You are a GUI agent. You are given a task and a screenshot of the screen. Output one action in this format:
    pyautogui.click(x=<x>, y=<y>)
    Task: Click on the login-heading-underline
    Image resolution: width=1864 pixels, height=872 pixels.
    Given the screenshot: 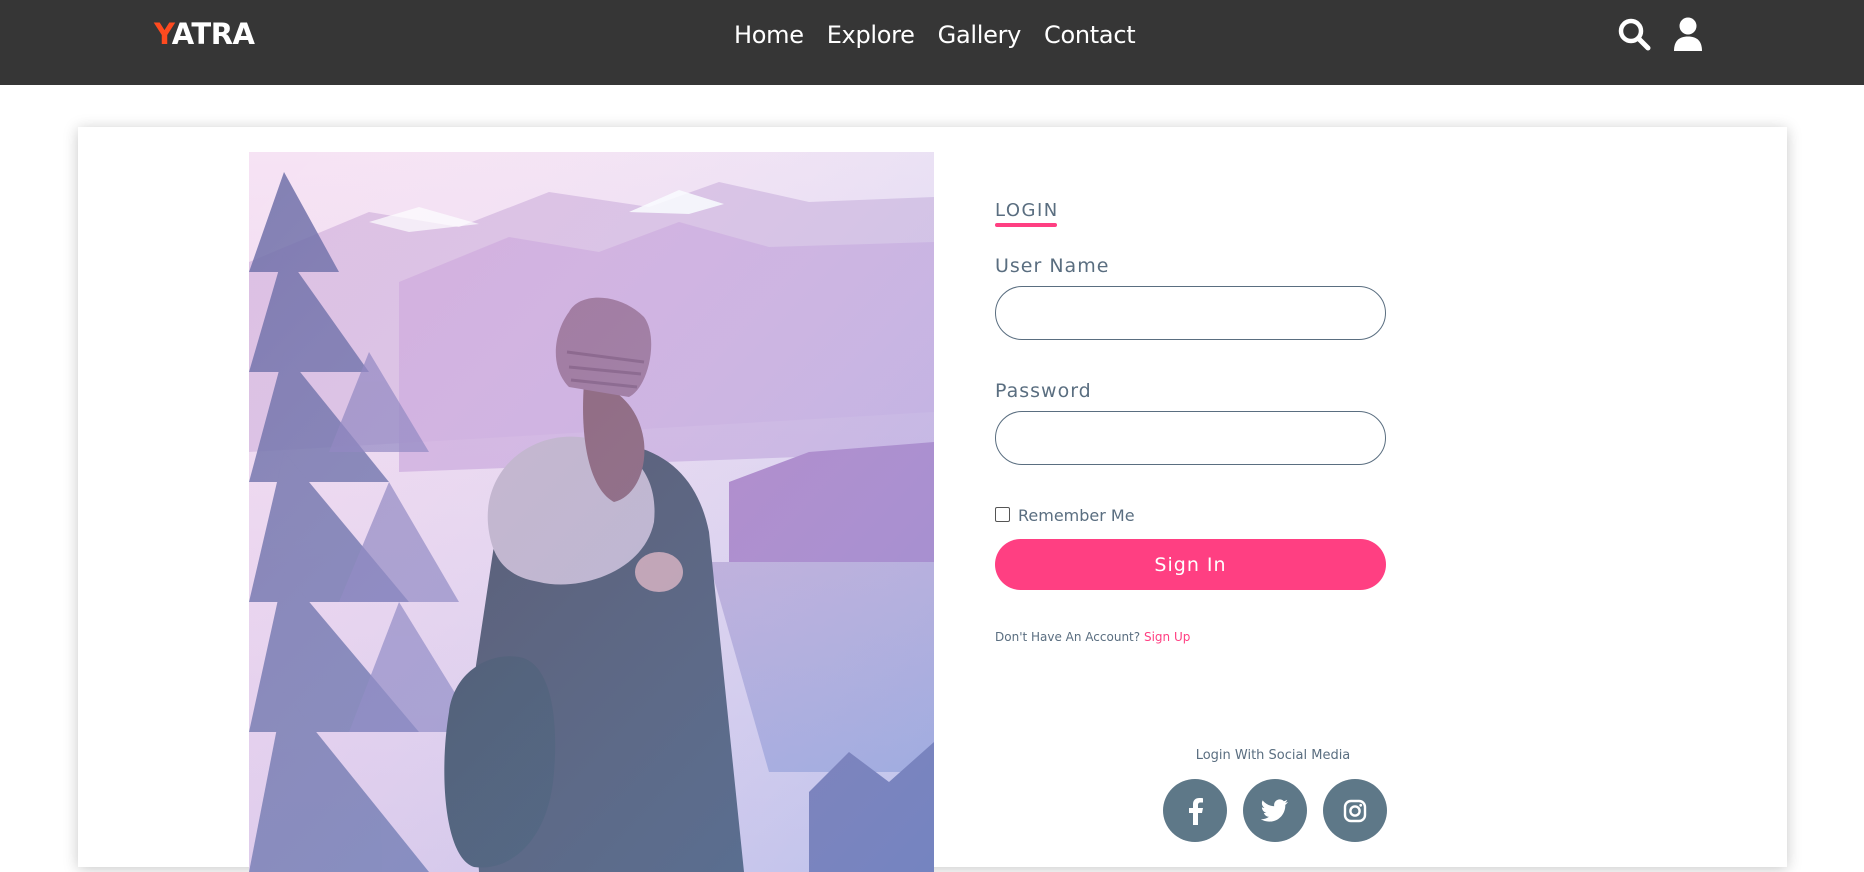 What is the action you would take?
    pyautogui.click(x=1026, y=225)
    